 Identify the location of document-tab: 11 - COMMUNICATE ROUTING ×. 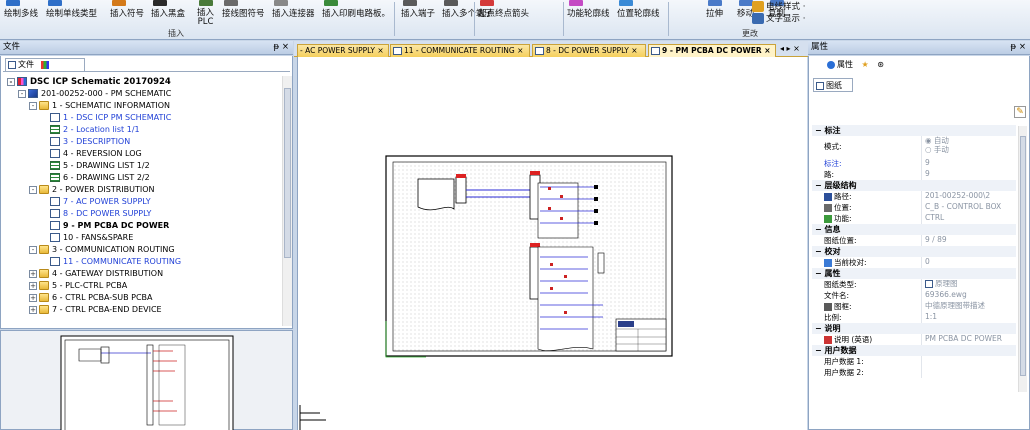
(460, 50).